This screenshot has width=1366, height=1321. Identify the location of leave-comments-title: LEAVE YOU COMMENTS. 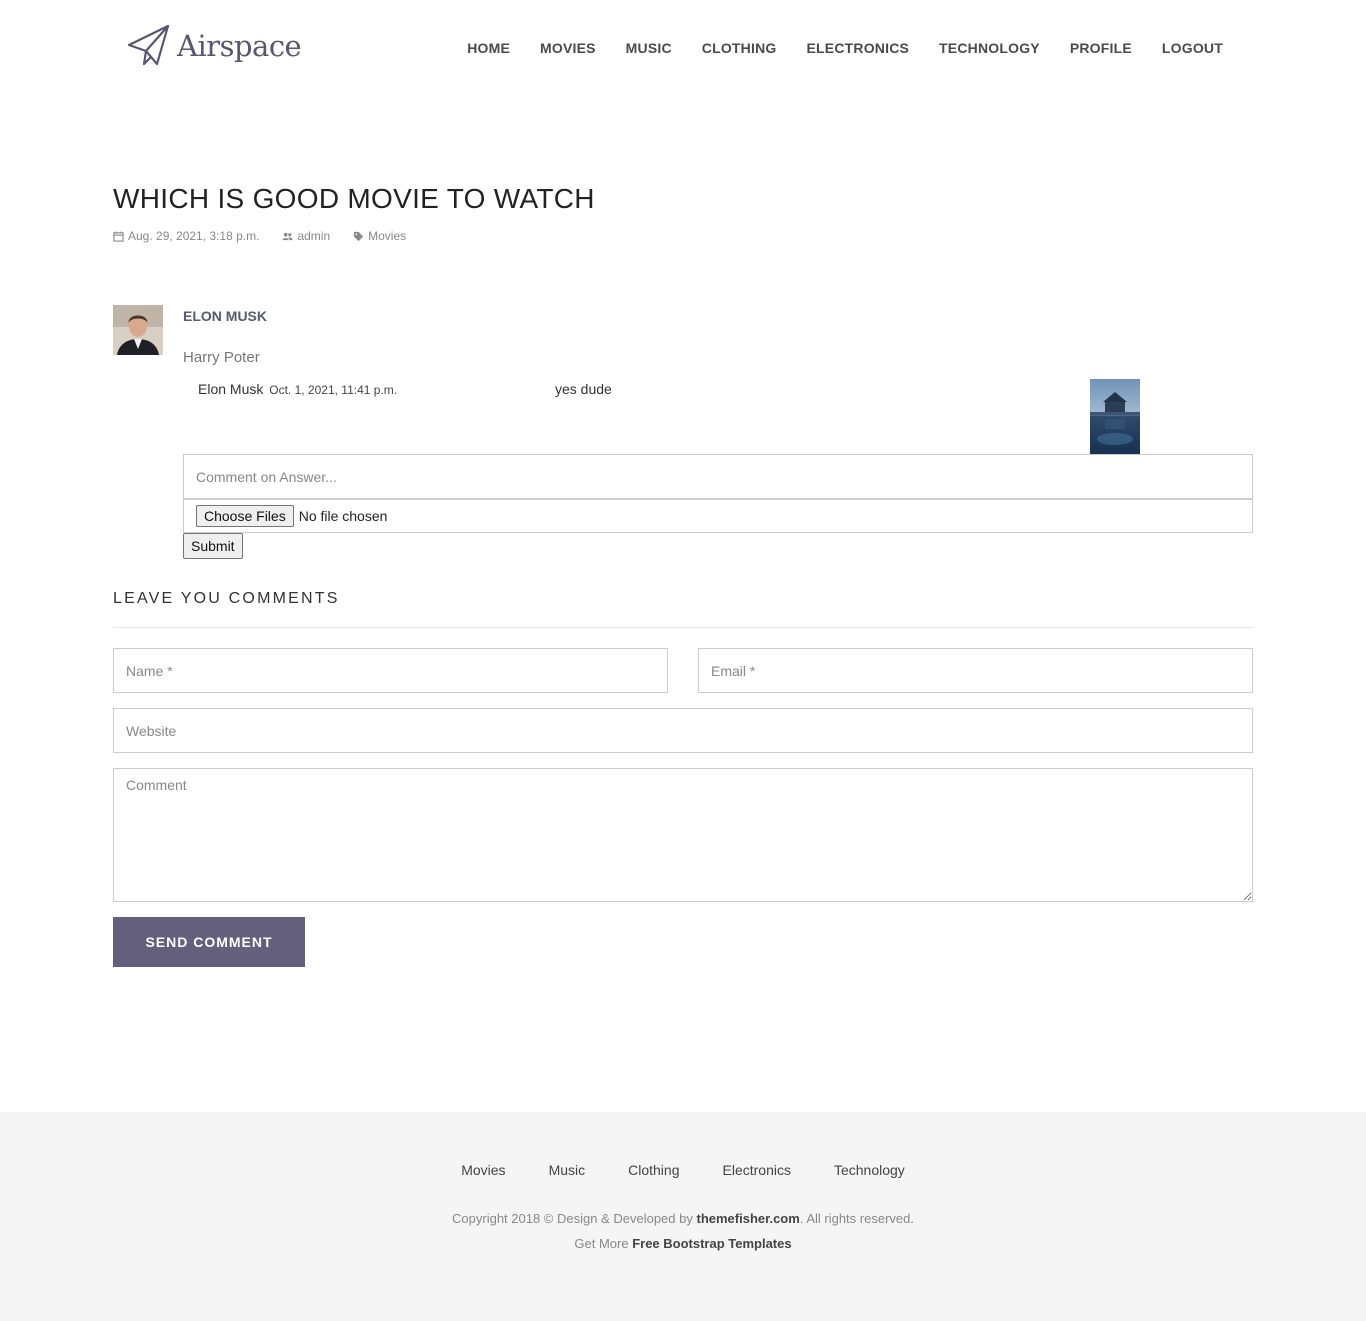
(226, 598).